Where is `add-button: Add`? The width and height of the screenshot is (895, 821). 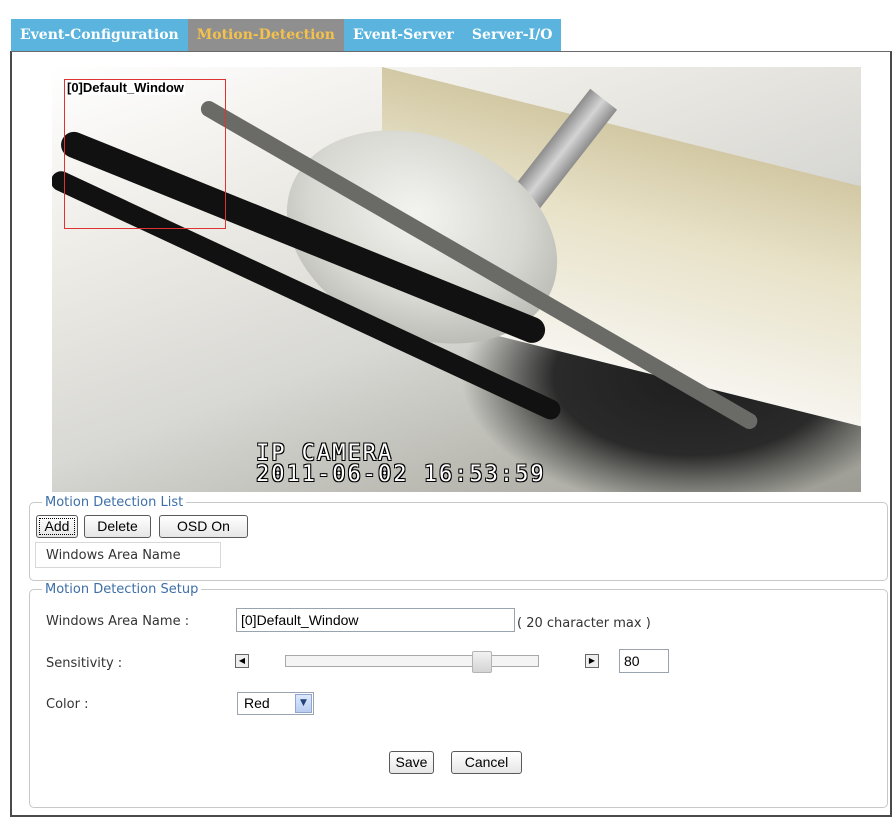
add-button: Add is located at coordinates (57, 526).